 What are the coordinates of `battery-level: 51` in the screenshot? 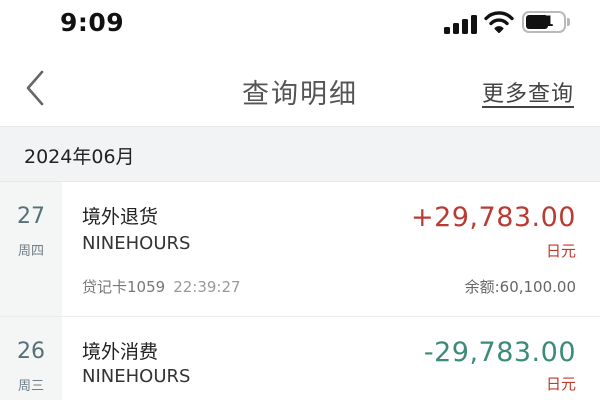 It's located at (544, 22).